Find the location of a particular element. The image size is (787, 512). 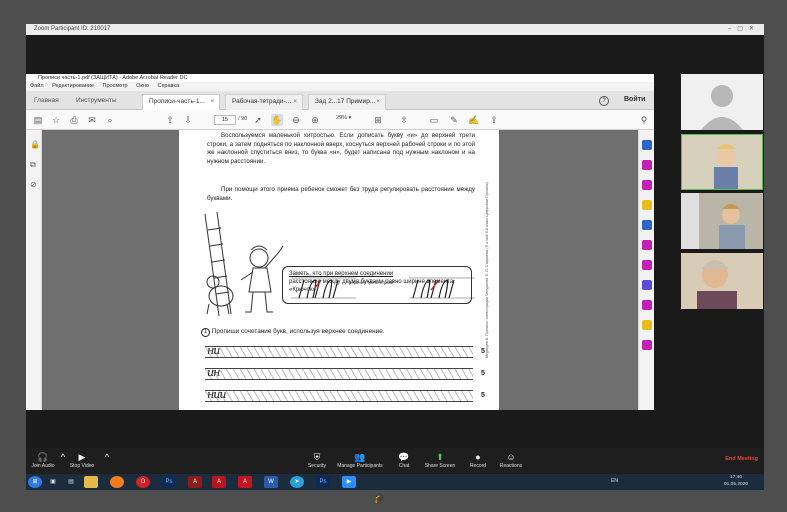

writing-line is located at coordinates (339, 352).